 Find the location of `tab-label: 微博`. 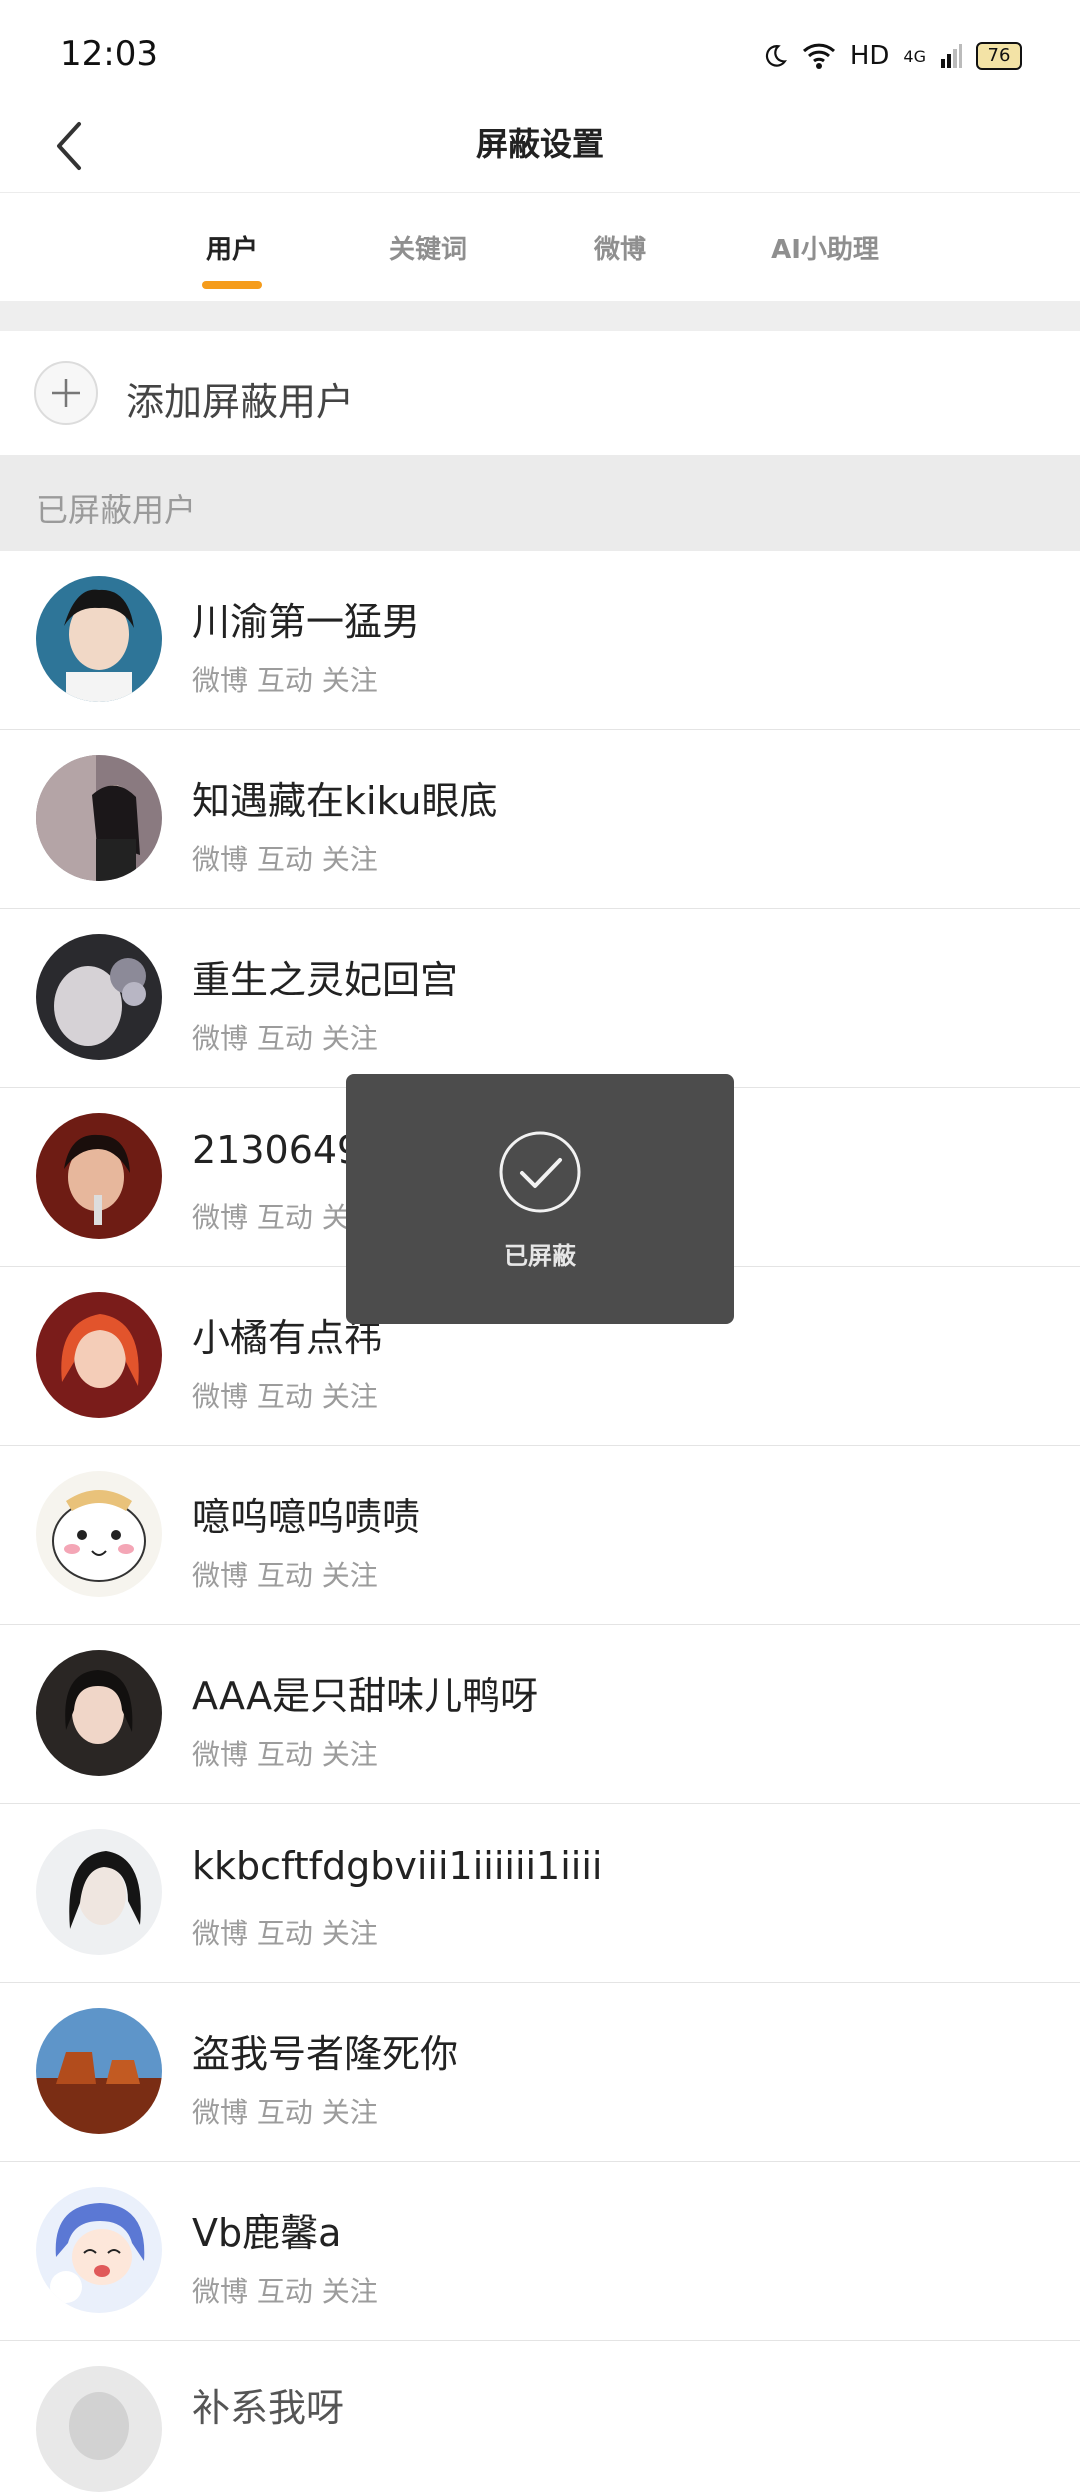

tab-label: 微博 is located at coordinates (619, 250).